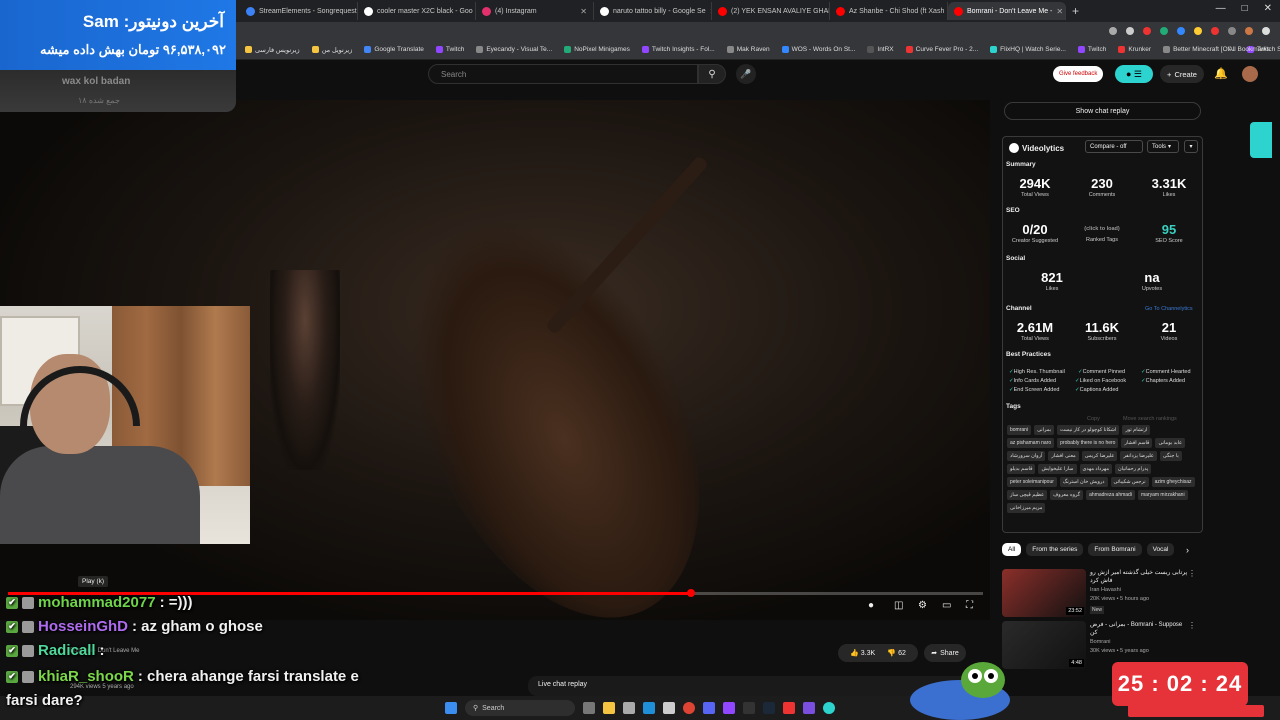 Image resolution: width=1280 pixels, height=720 pixels. What do you see at coordinates (1095, 469) in the screenshot?
I see `tag-chip: مهرداد مهدی` at bounding box center [1095, 469].